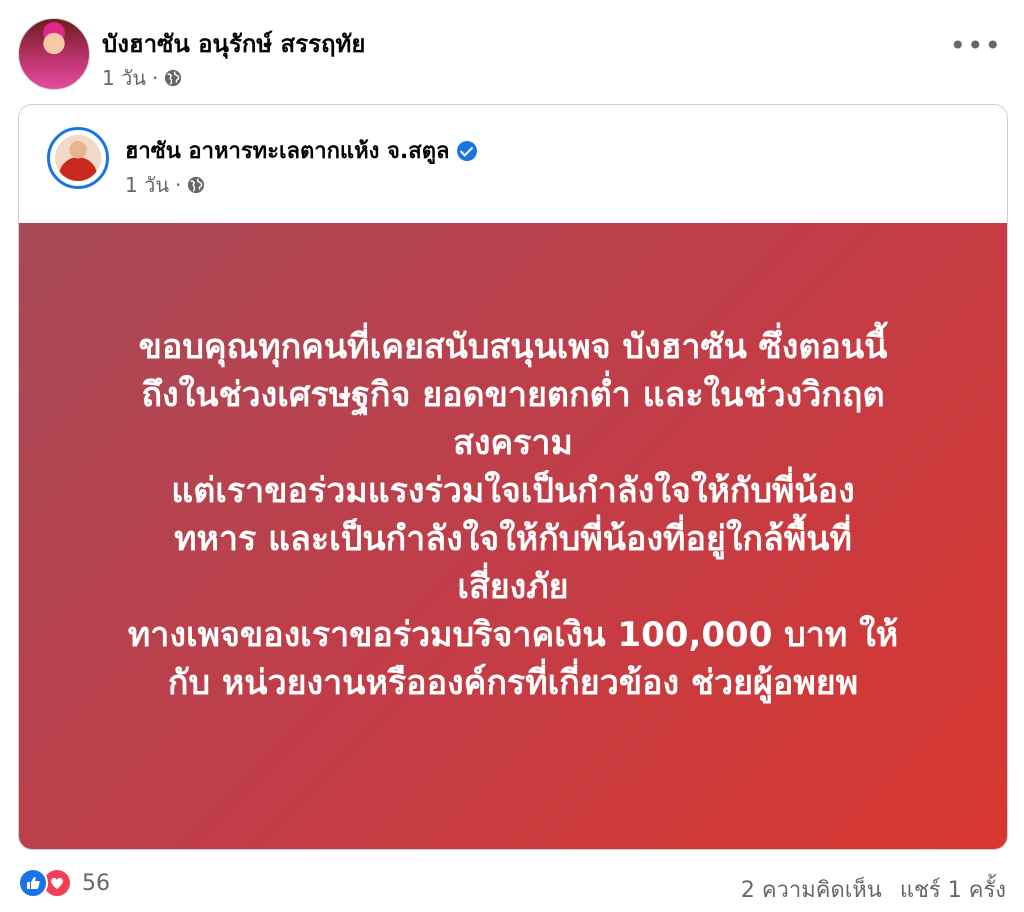 The width and height of the screenshot is (1024, 912). I want to click on comments-count-link: 2 ความคิดเห็น, so click(811, 889).